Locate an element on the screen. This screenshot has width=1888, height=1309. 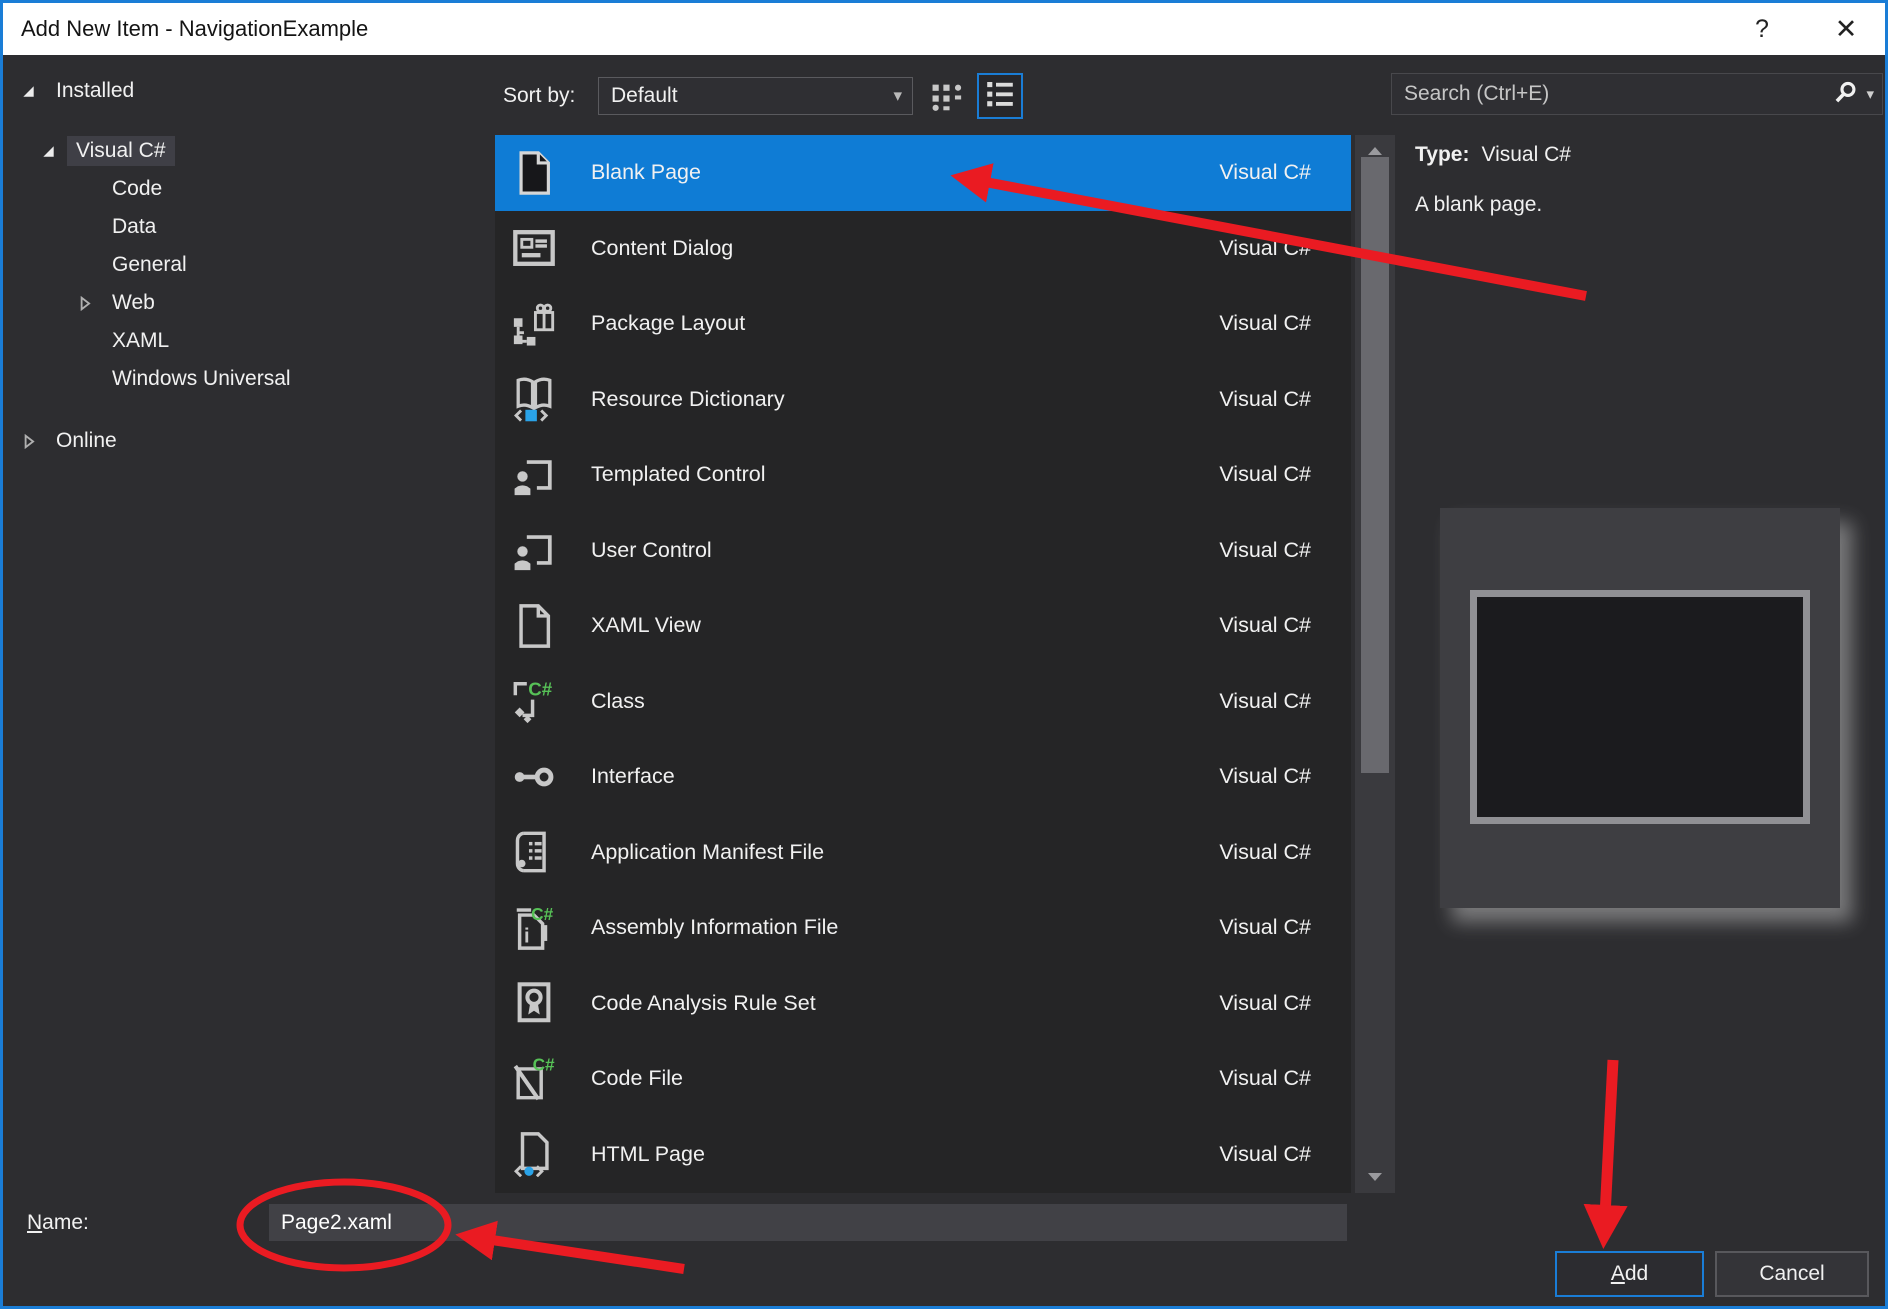
template-item-name: Resource Dictionary is located at coordinates (688, 398).